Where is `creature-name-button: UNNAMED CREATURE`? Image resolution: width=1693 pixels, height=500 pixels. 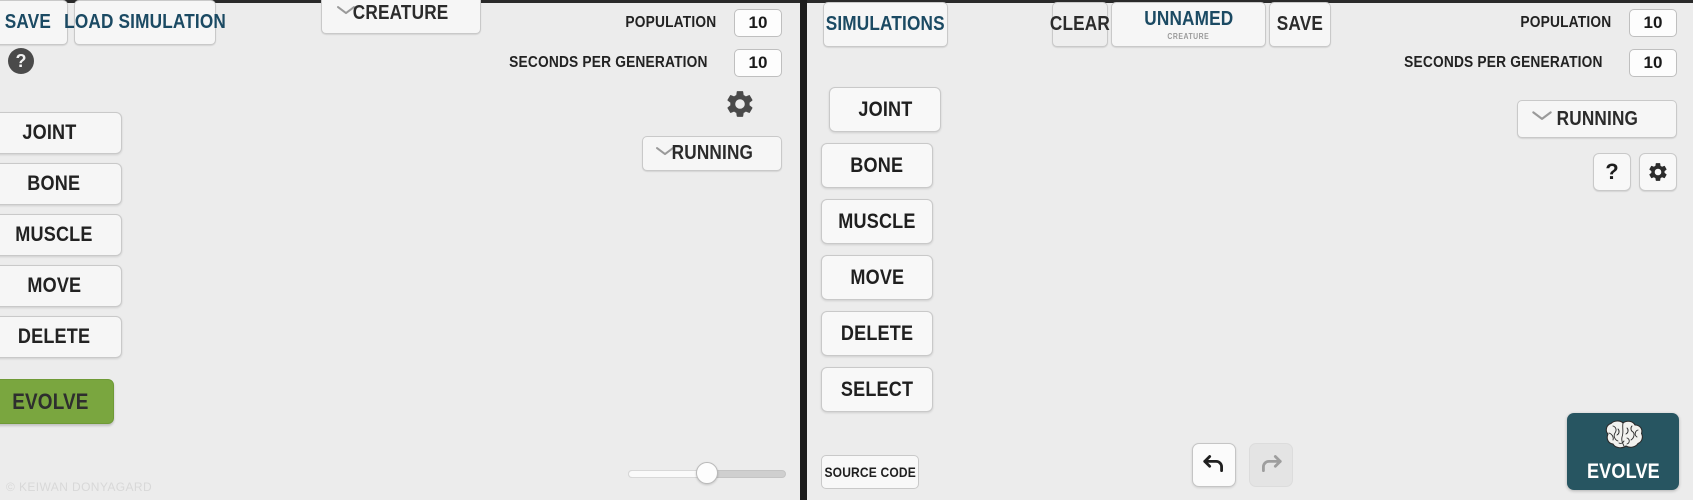 creature-name-button: UNNAMED CREATURE is located at coordinates (1188, 24).